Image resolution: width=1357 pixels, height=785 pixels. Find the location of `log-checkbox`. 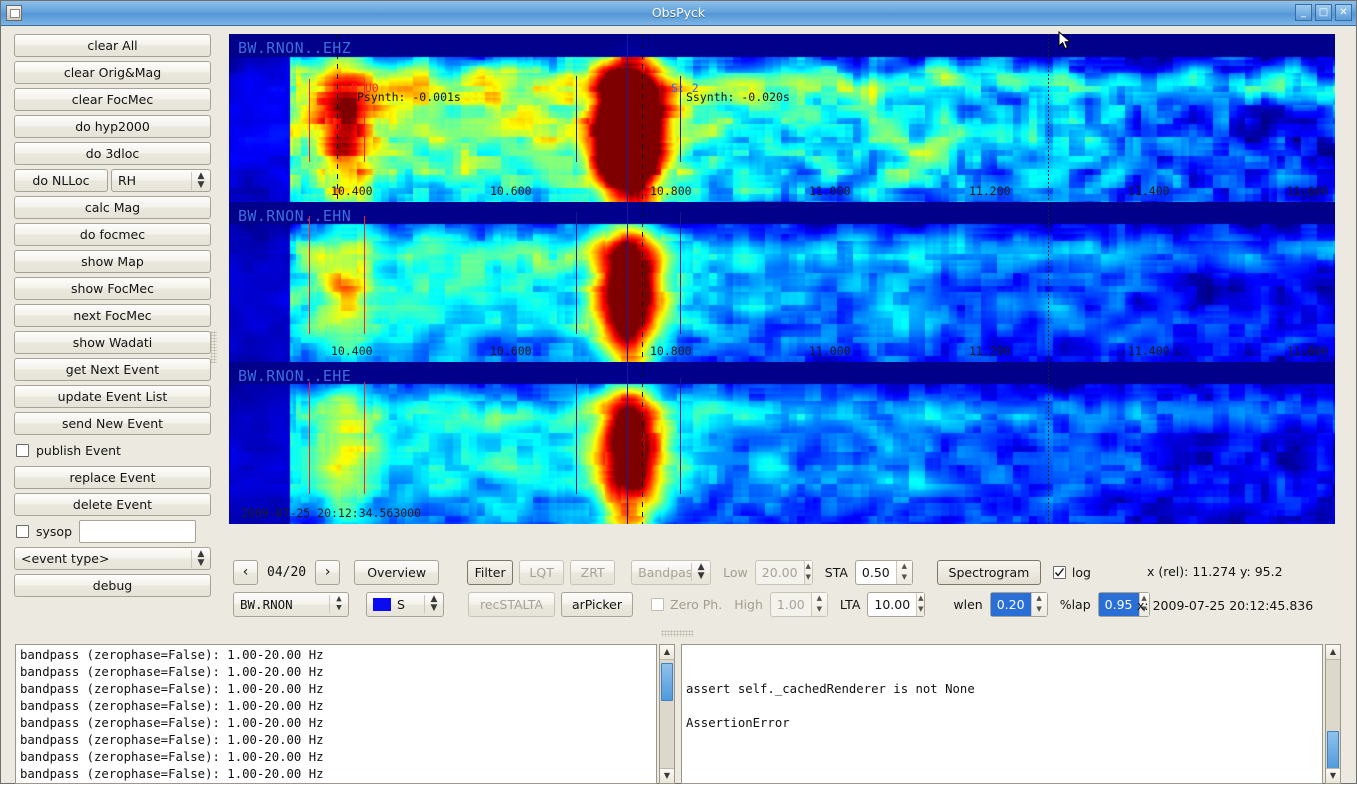

log-checkbox is located at coordinates (1059, 572).